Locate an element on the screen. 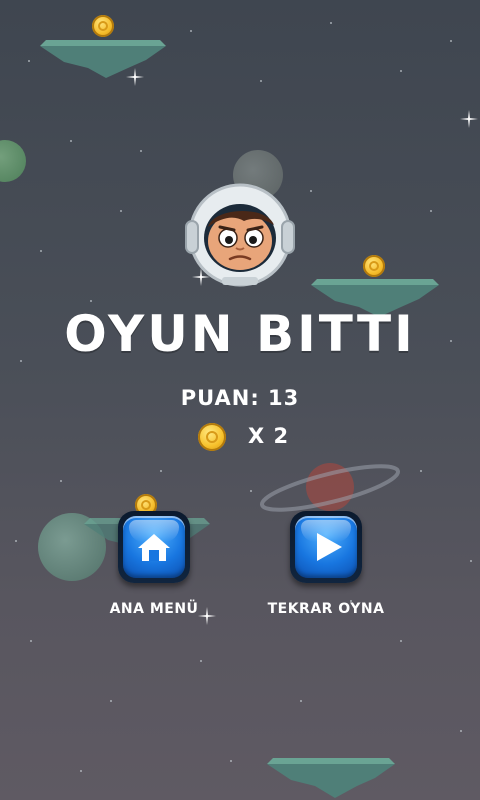 This screenshot has width=480, height=800. coins-collected: X 2 is located at coordinates (240, 437).